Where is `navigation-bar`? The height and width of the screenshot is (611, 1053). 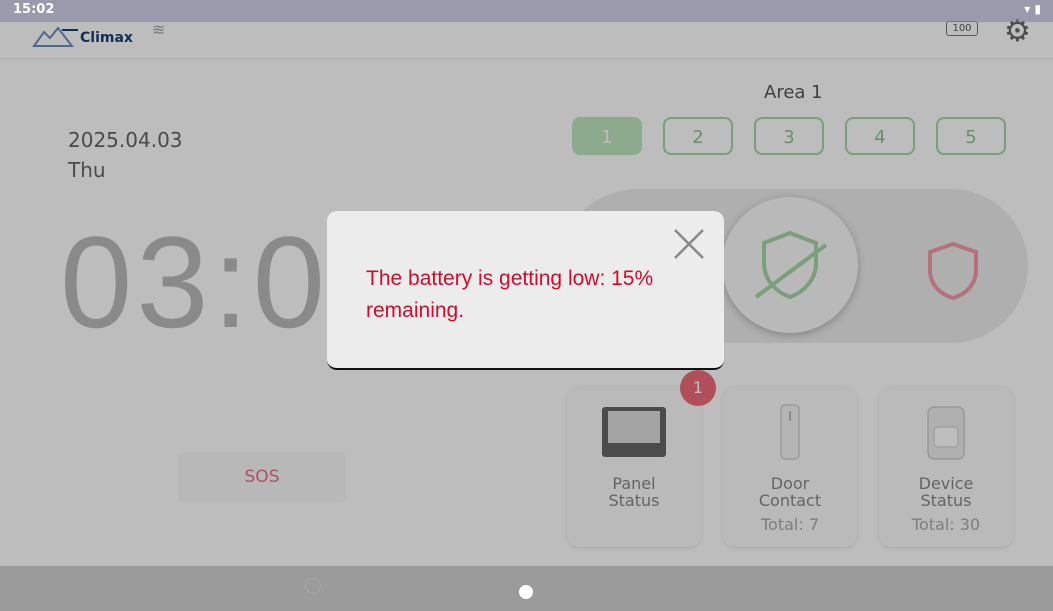
navigation-bar is located at coordinates (526, 588).